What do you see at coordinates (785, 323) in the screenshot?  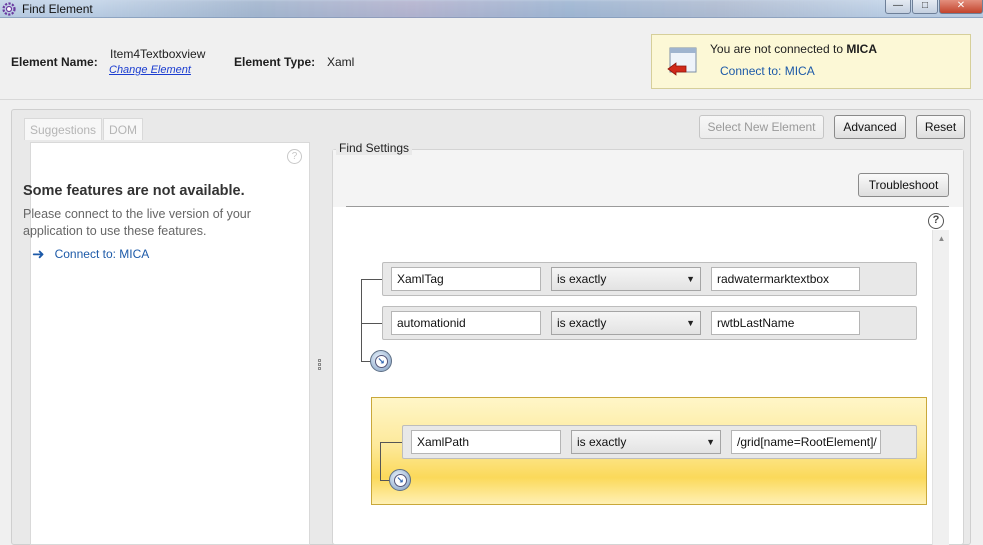 I see `value-field: rwtbLastName` at bounding box center [785, 323].